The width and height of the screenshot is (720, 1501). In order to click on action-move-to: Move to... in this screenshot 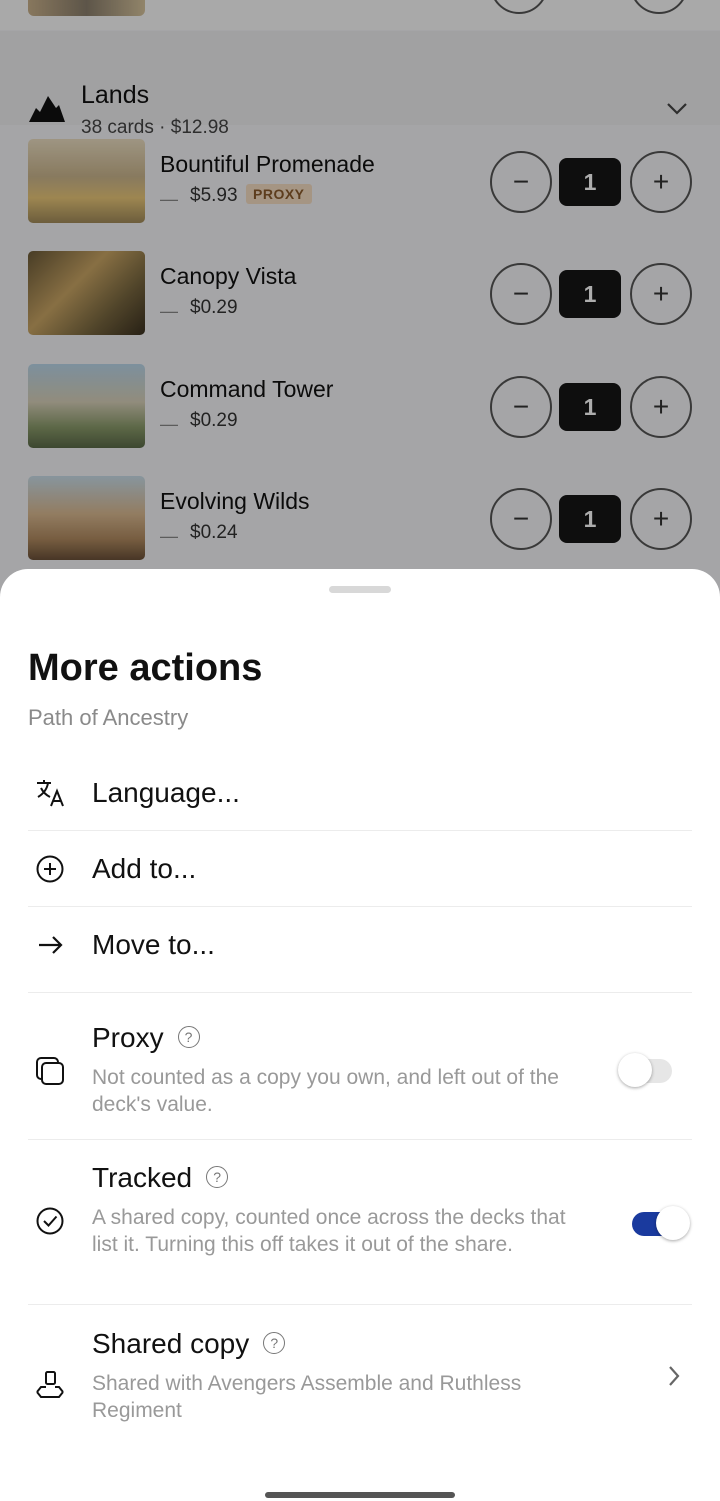, I will do `click(360, 945)`.